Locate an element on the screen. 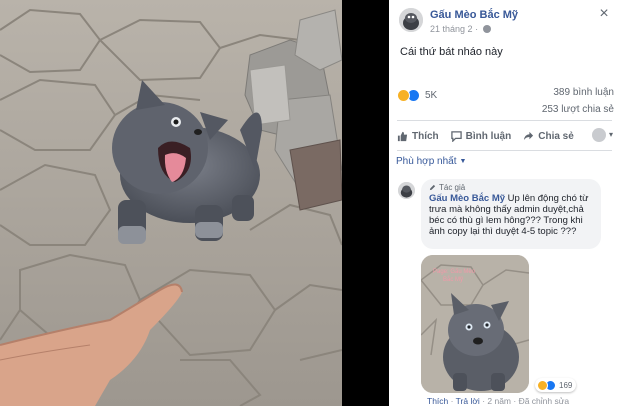  comment-button: Bình luận is located at coordinates (481, 136).